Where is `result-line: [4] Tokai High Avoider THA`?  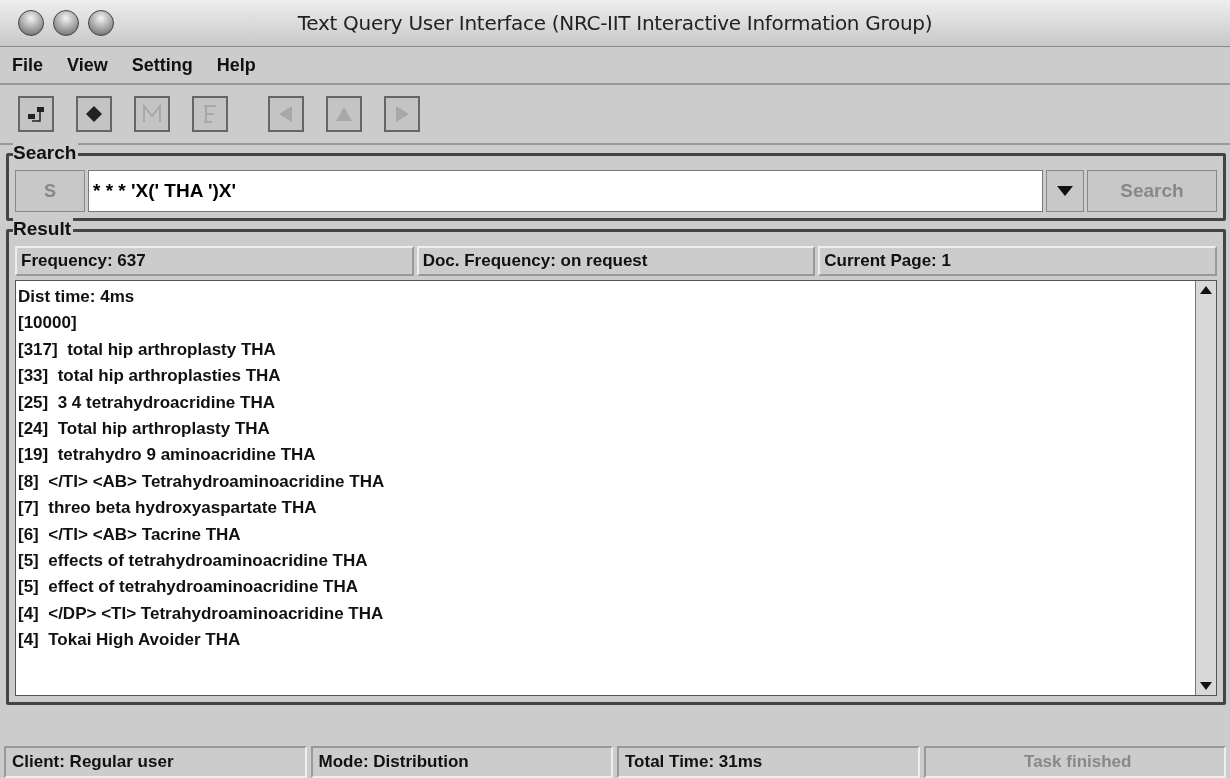 result-line: [4] Tokai High Avoider THA is located at coordinates (605, 641).